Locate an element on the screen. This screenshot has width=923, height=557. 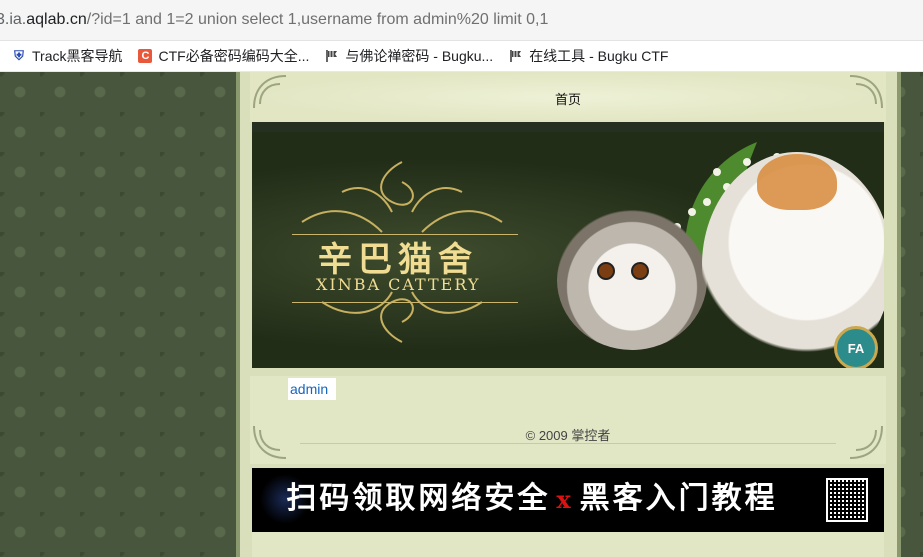
url-subdomain: 3.ia. is located at coordinates (13, 19).